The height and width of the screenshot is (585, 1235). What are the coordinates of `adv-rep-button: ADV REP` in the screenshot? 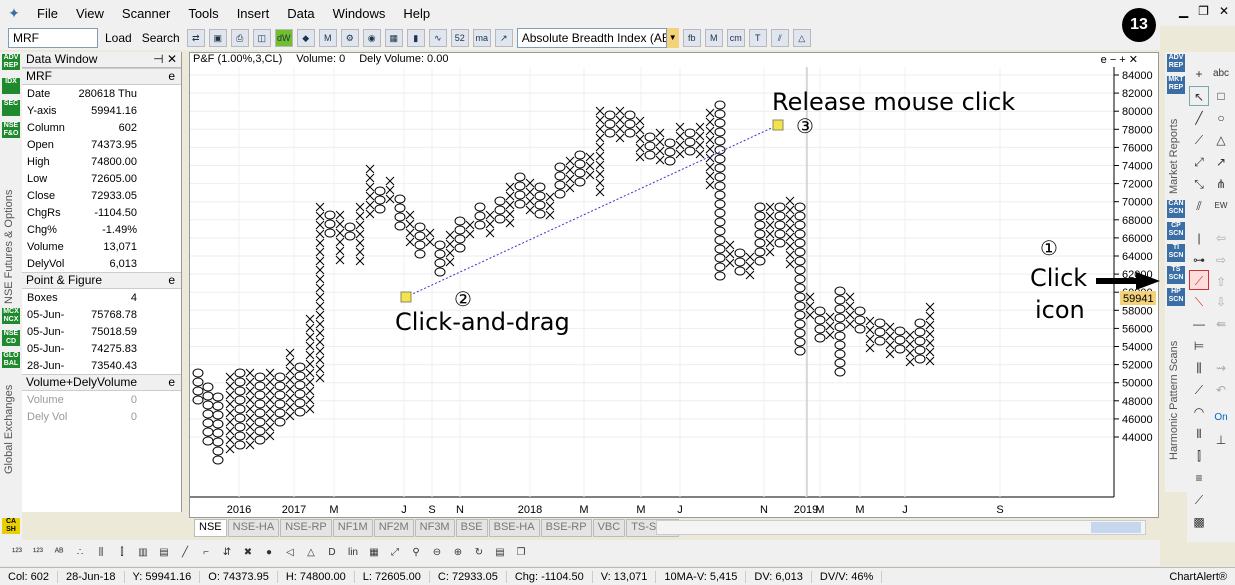 It's located at (11, 62).